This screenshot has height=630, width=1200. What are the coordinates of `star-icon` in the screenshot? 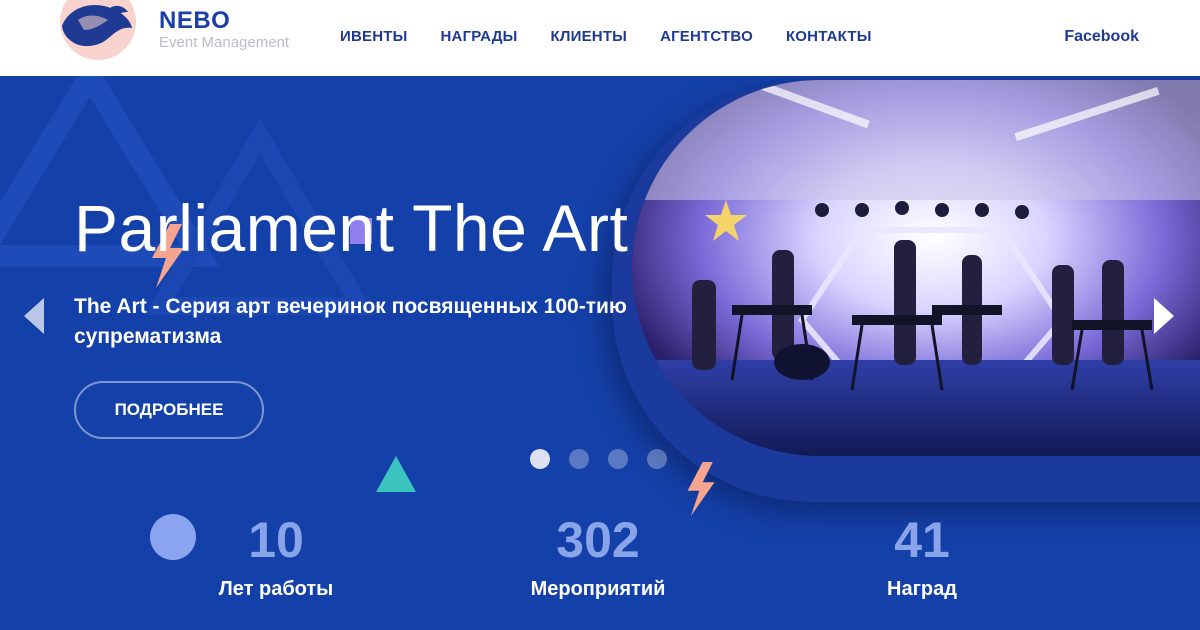 It's located at (726, 220).